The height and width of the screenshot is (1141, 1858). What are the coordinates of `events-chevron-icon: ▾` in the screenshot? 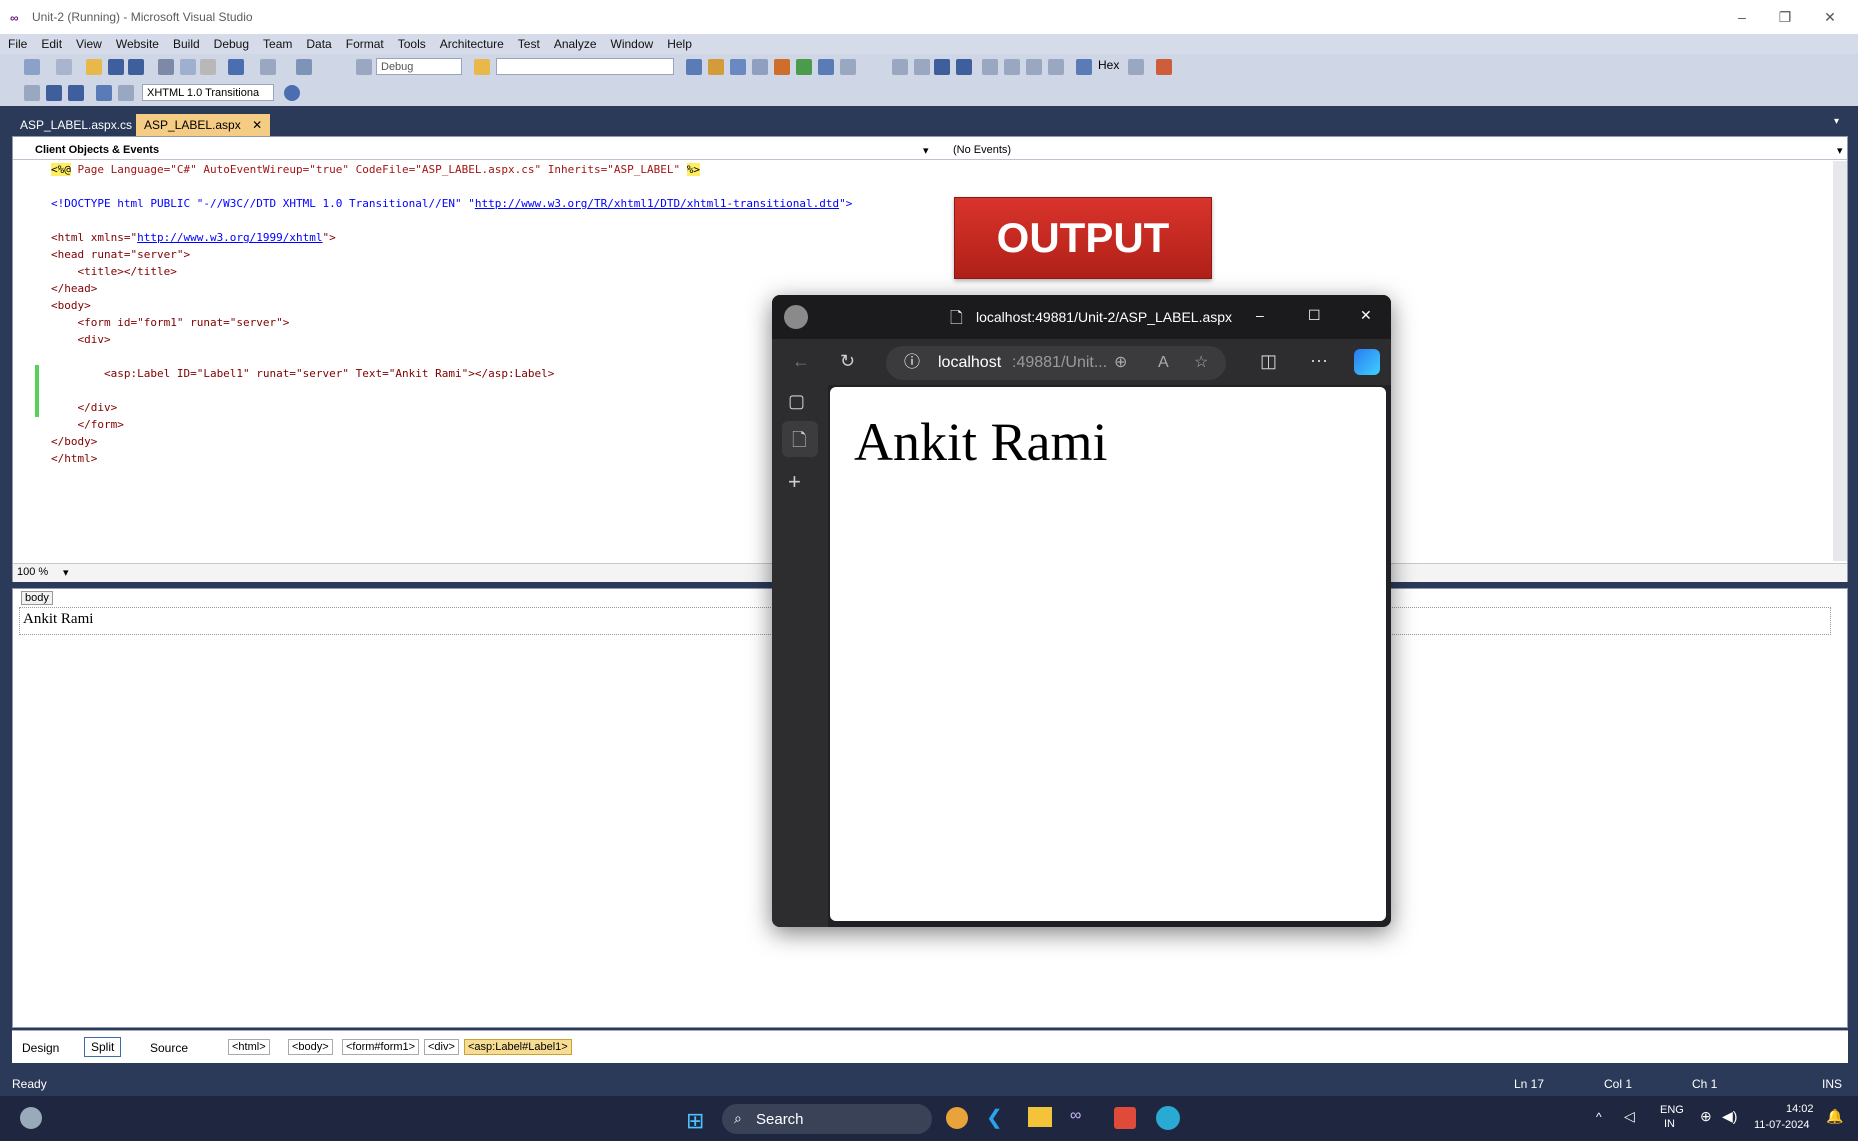 It's located at (1840, 150).